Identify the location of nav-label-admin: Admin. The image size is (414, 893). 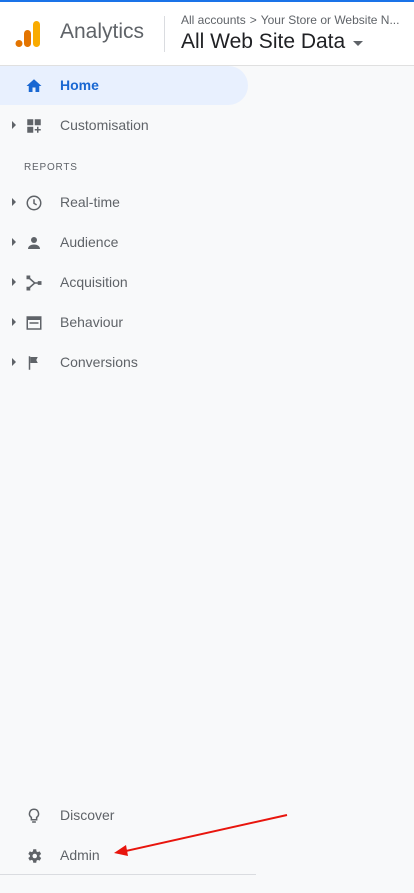
(80, 855).